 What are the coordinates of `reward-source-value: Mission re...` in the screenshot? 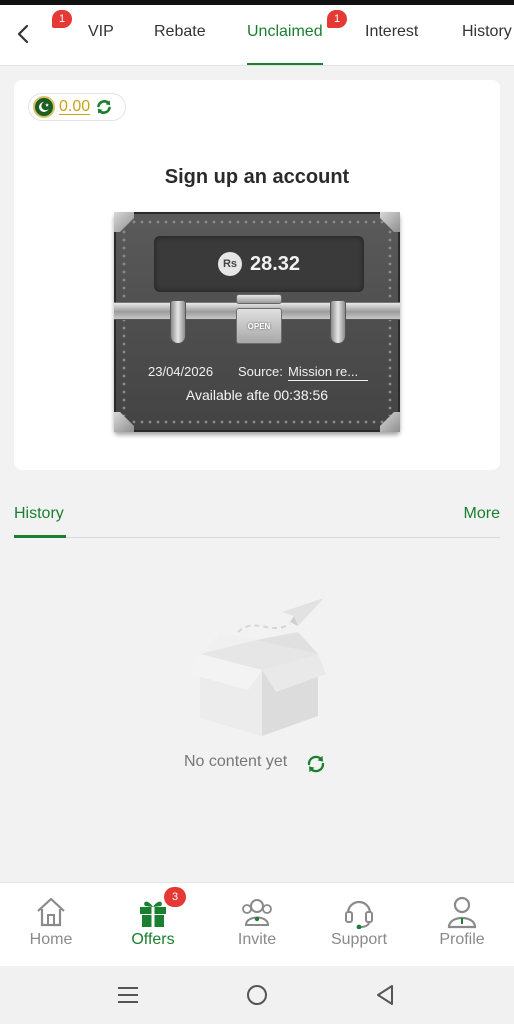 It's located at (328, 372).